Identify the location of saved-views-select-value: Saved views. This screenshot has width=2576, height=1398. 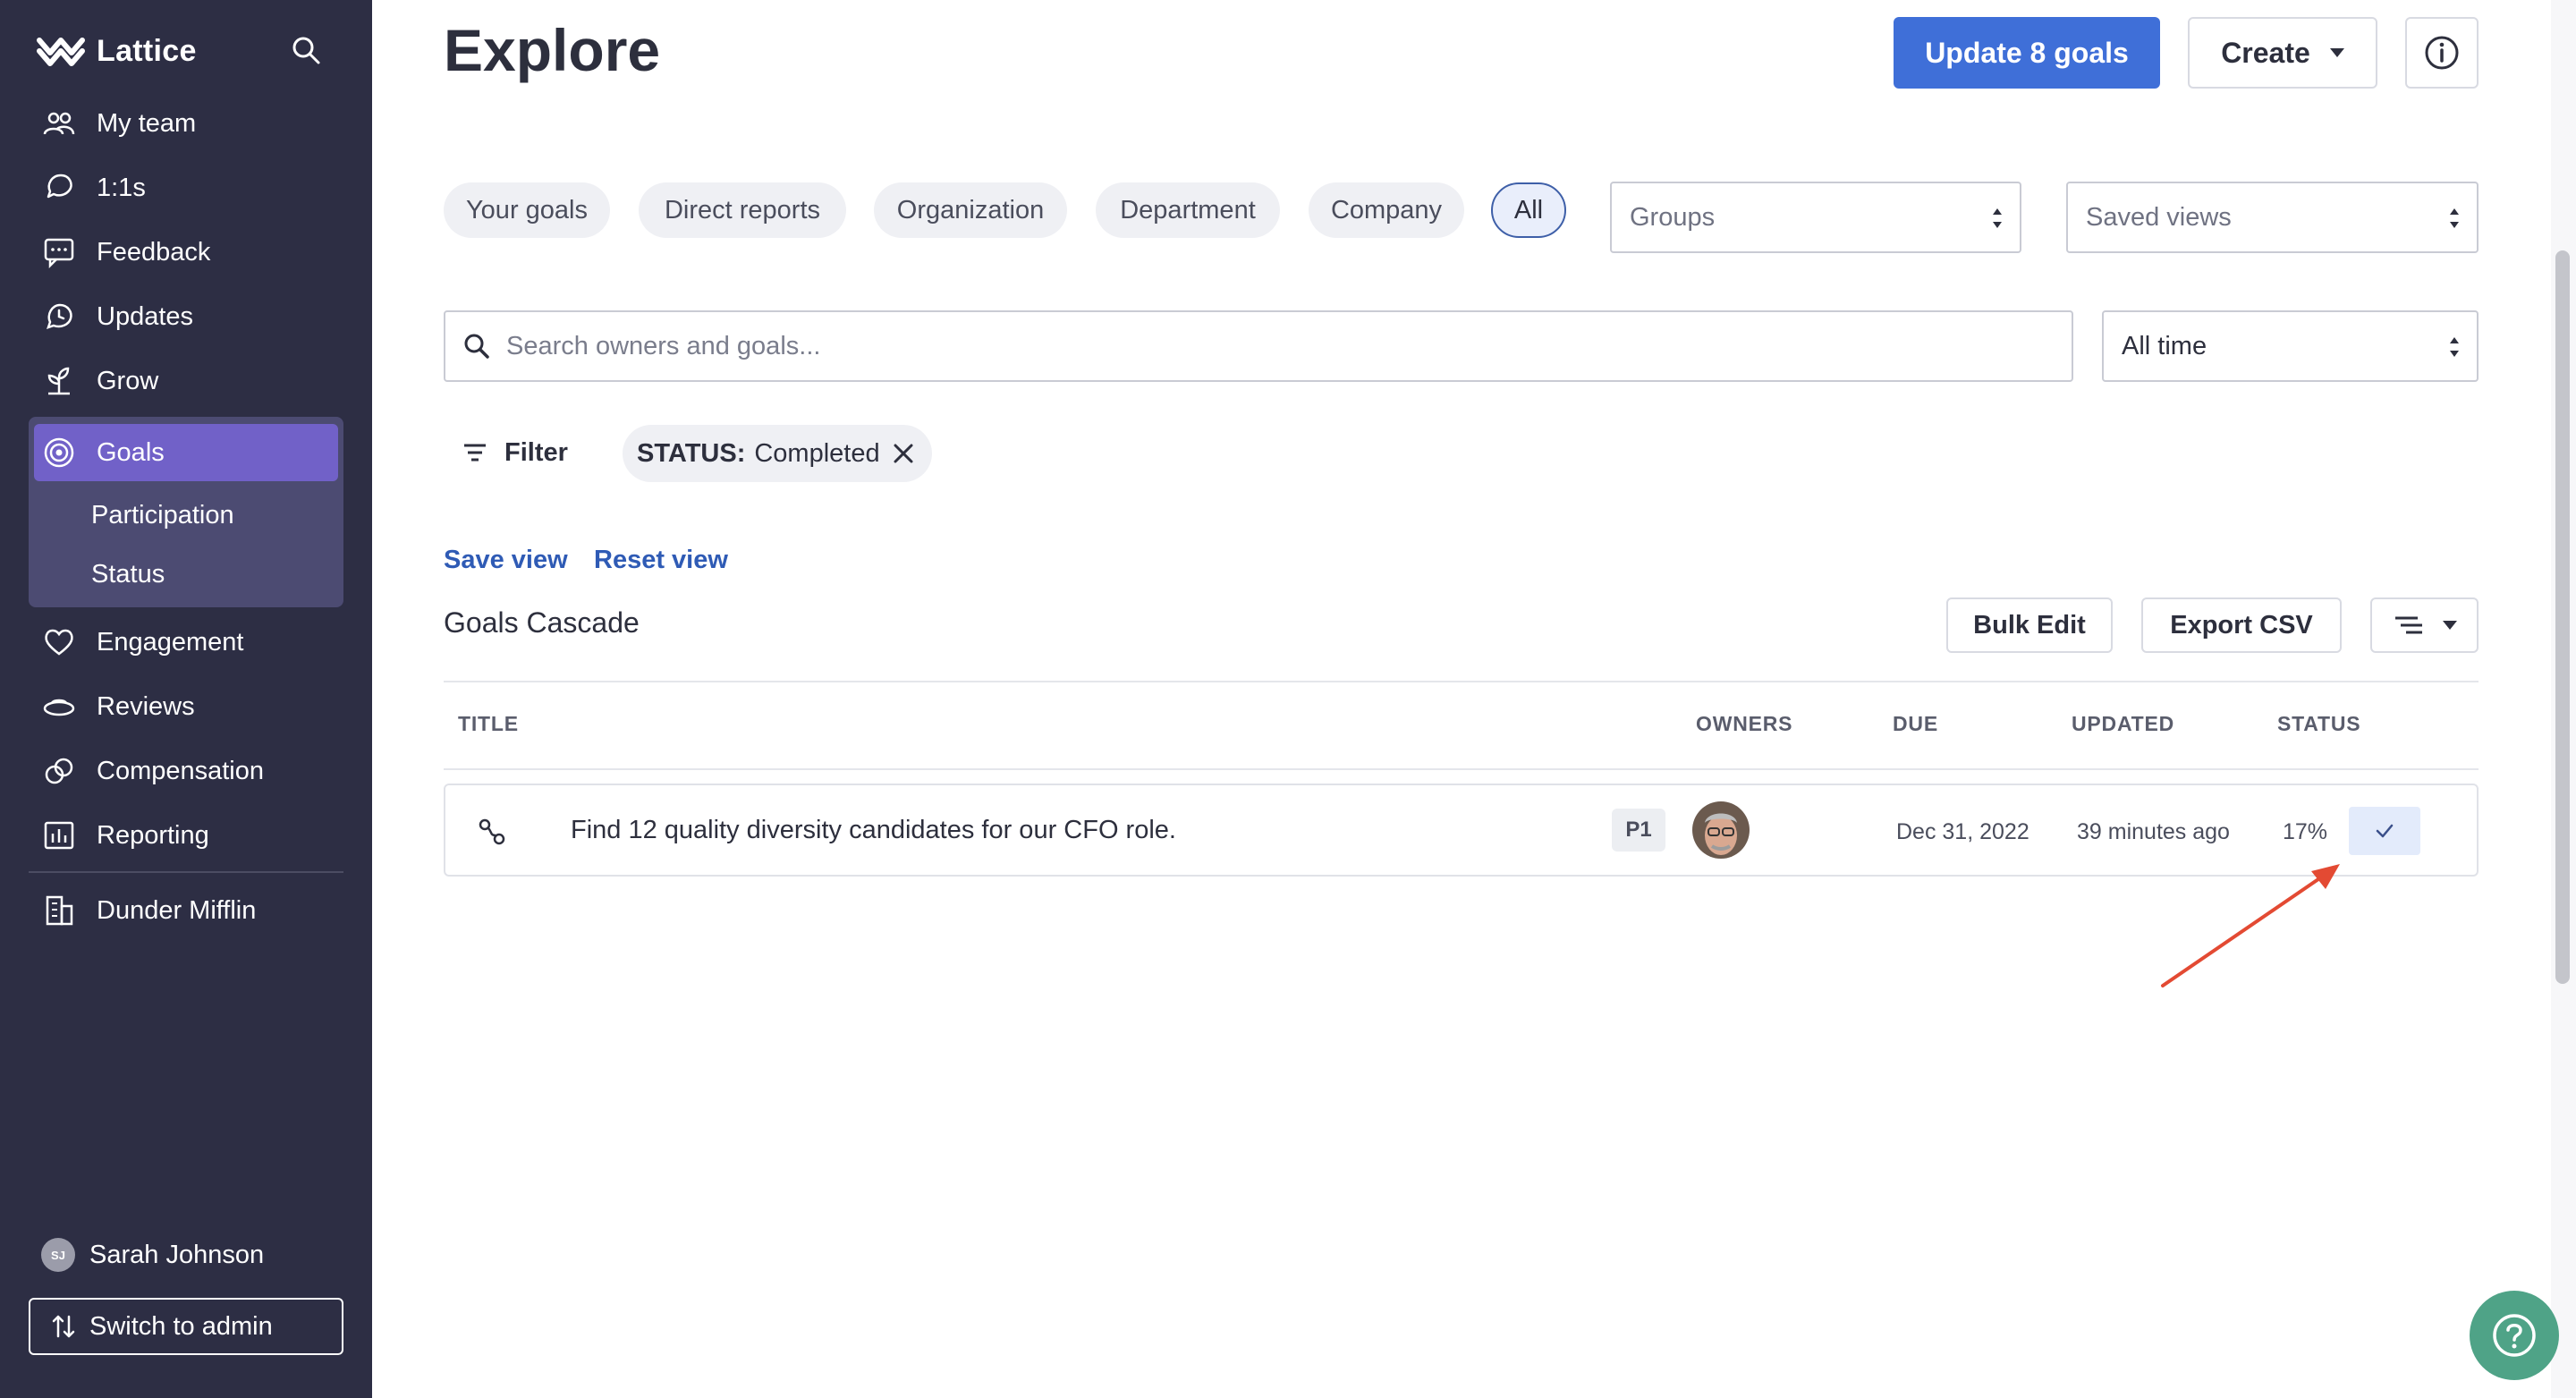
(2159, 217).